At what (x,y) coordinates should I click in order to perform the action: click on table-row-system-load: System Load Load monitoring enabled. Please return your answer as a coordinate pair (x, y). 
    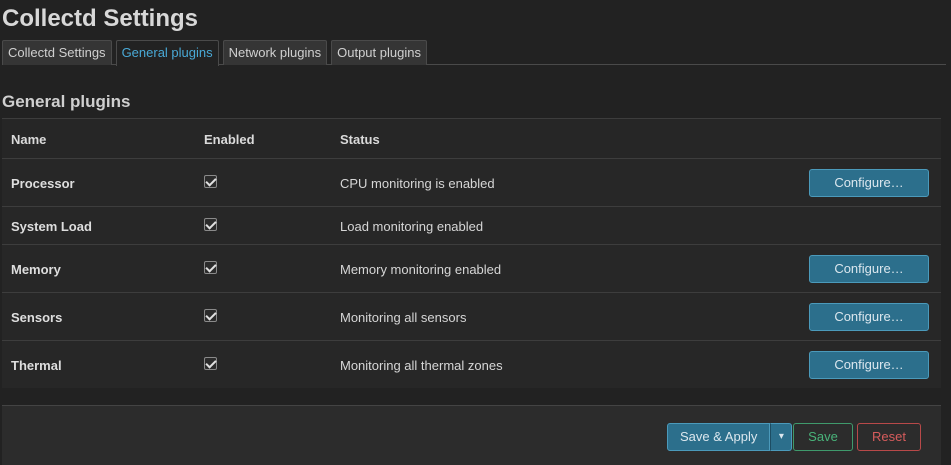
    Looking at the image, I should click on (471, 225).